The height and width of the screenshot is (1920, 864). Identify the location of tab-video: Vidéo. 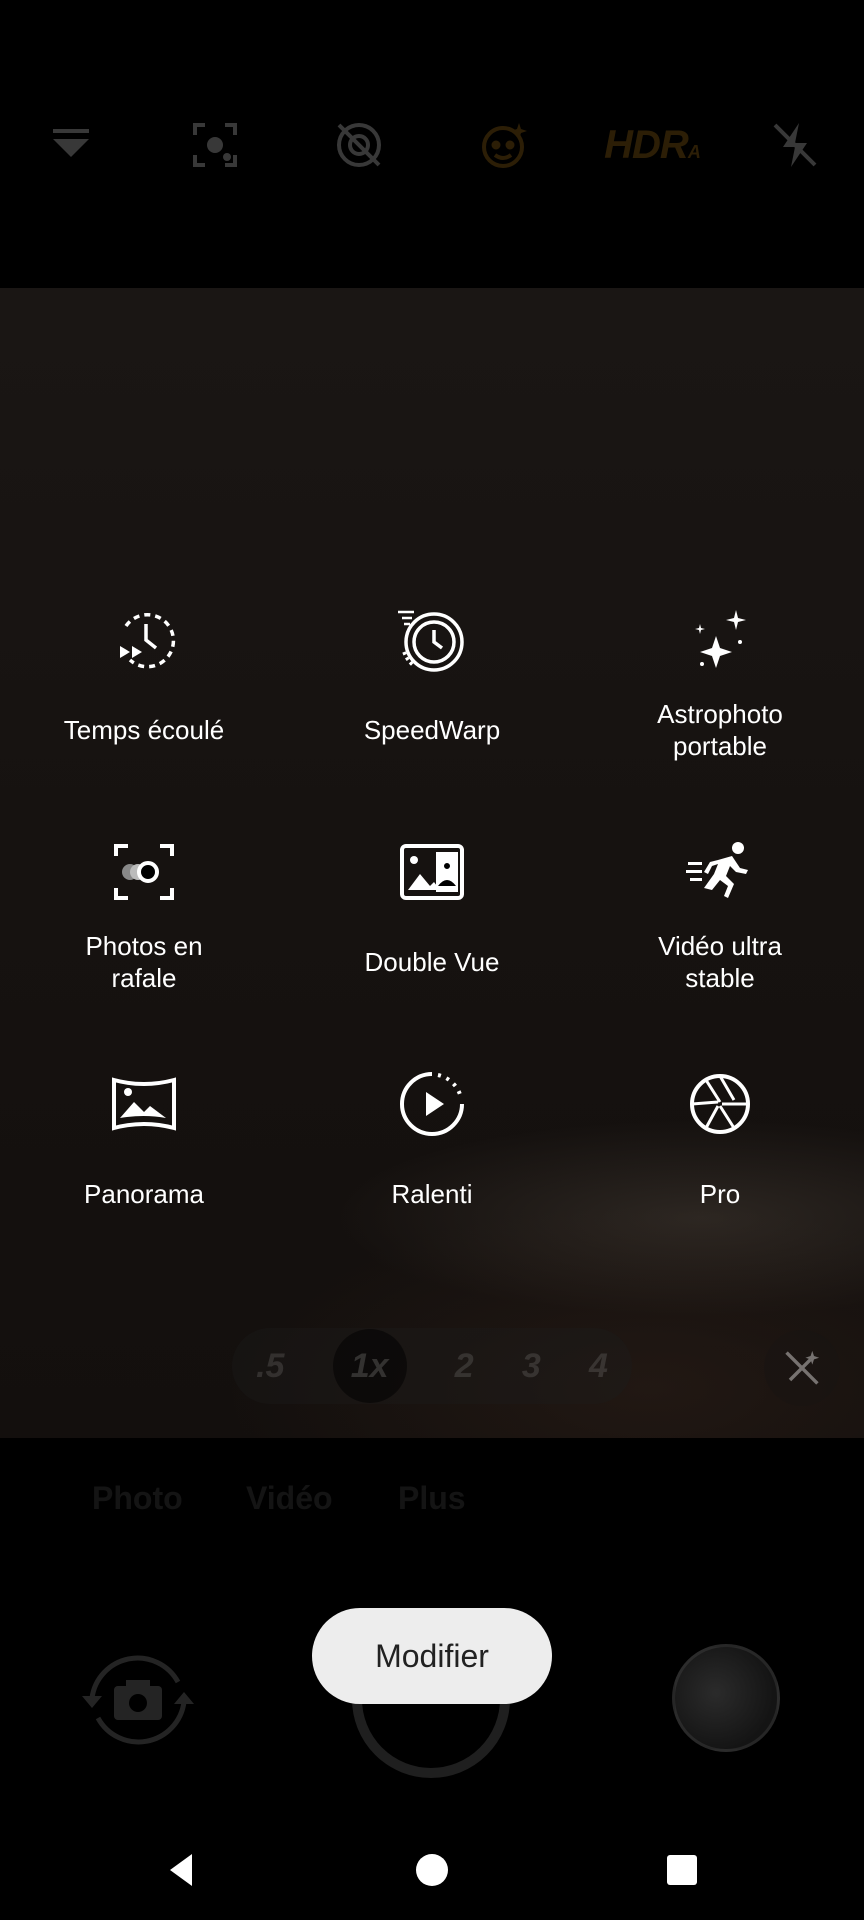
(289, 1498).